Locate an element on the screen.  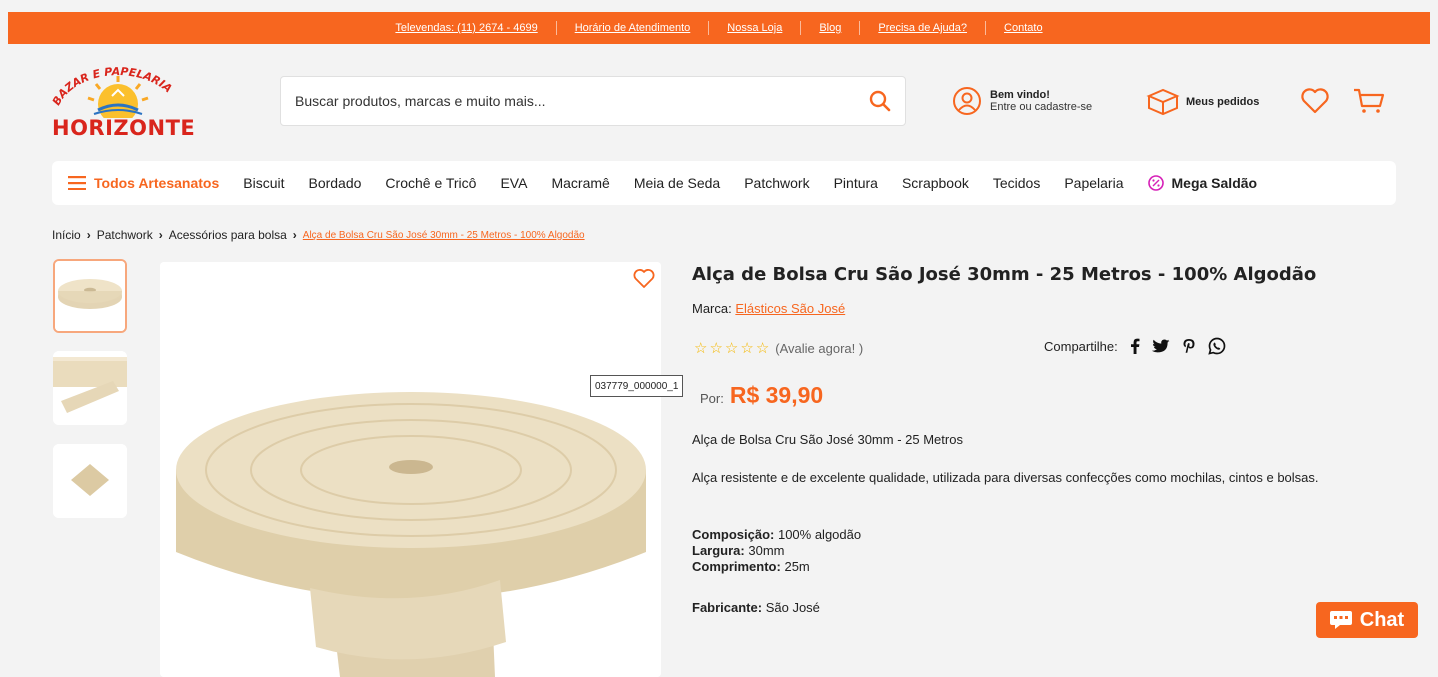
whatsapp-icon is located at coordinates (1216, 346).